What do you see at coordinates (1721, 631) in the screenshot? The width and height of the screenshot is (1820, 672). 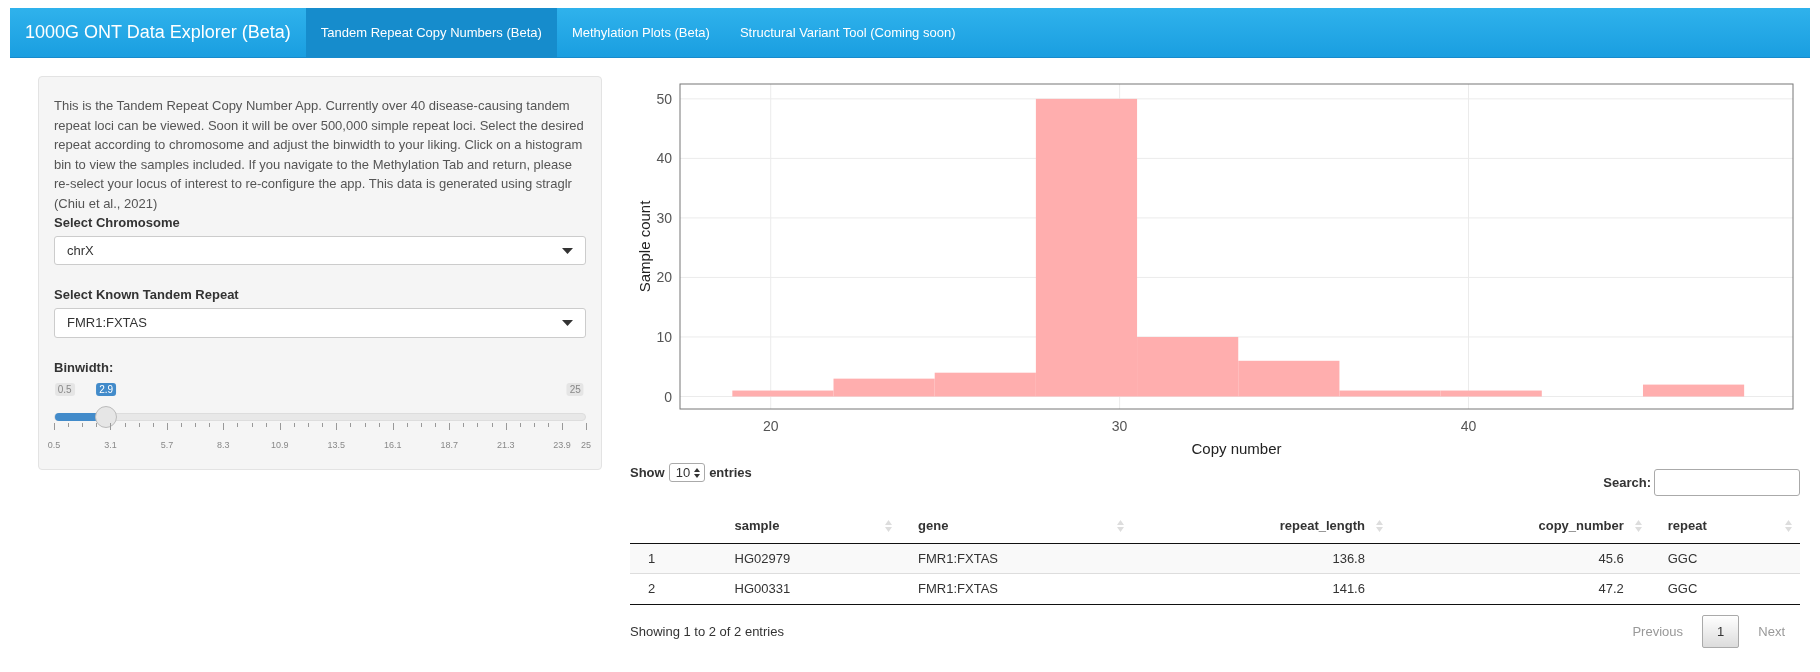 I see `pagination-button: 1` at bounding box center [1721, 631].